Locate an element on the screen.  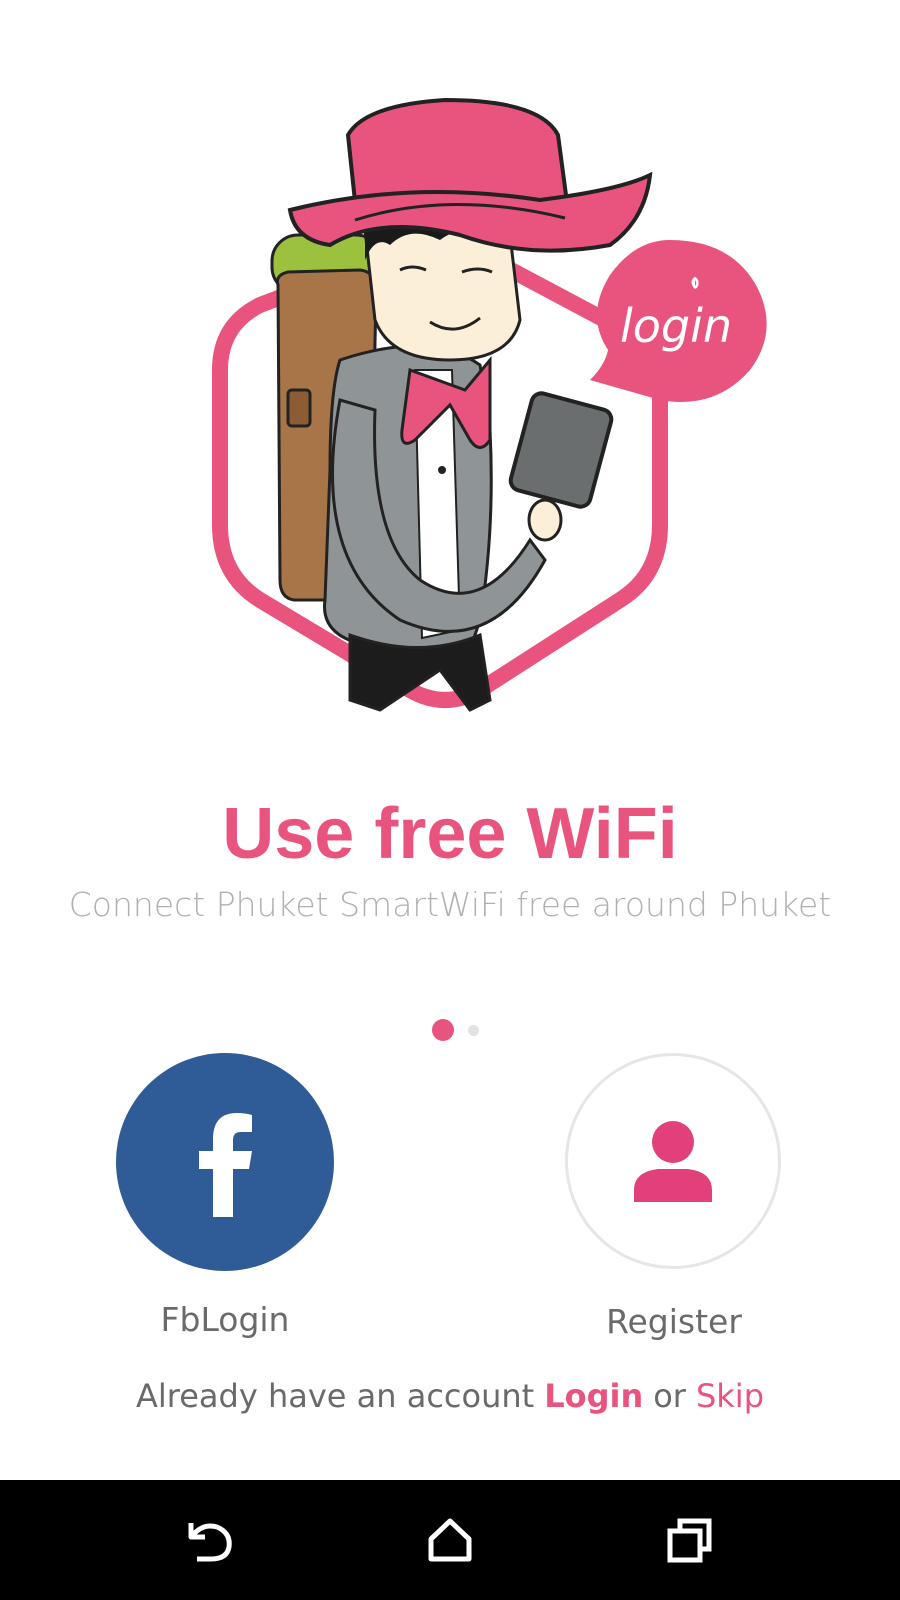
register-label: Register is located at coordinates (674, 1321).